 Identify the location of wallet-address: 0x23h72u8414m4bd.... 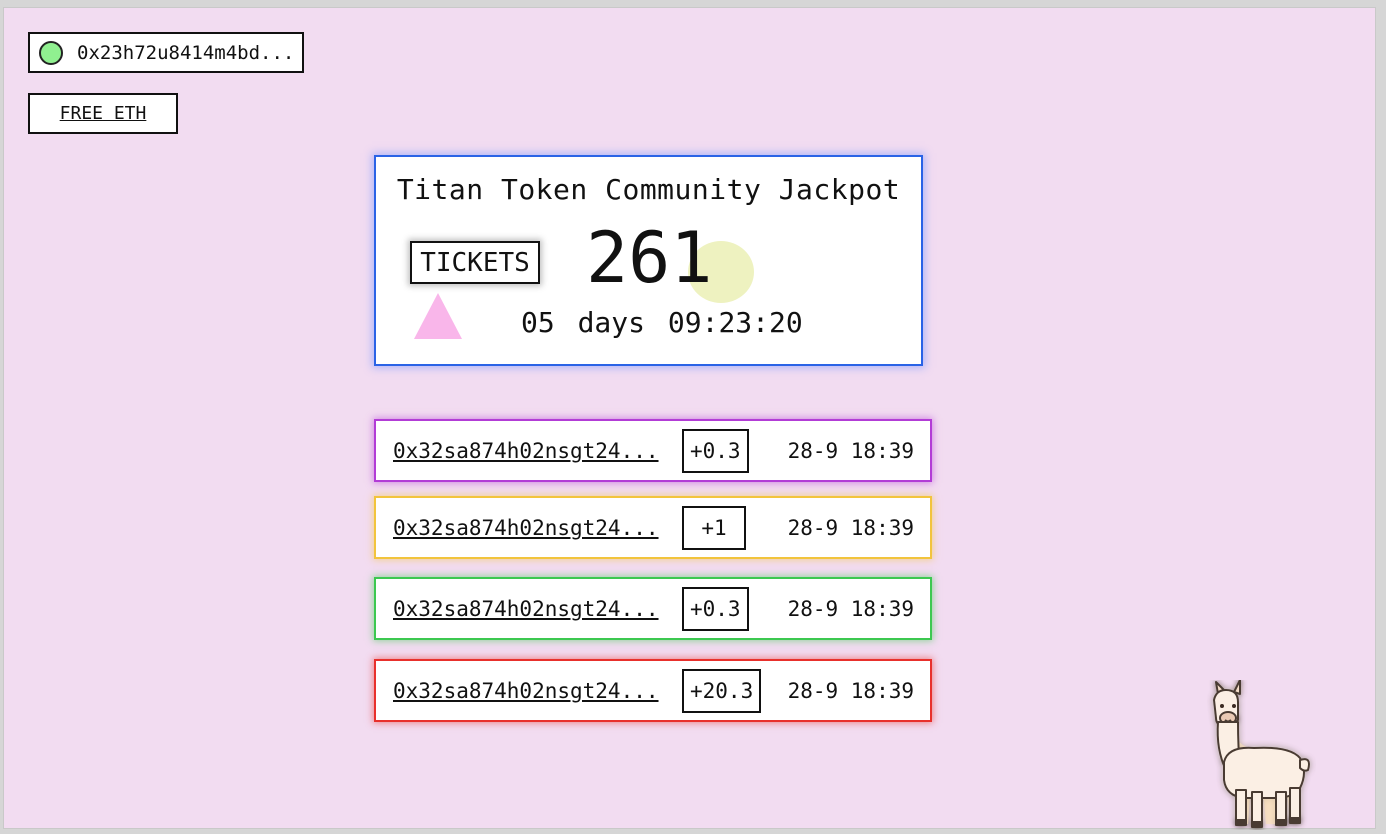
(186, 52).